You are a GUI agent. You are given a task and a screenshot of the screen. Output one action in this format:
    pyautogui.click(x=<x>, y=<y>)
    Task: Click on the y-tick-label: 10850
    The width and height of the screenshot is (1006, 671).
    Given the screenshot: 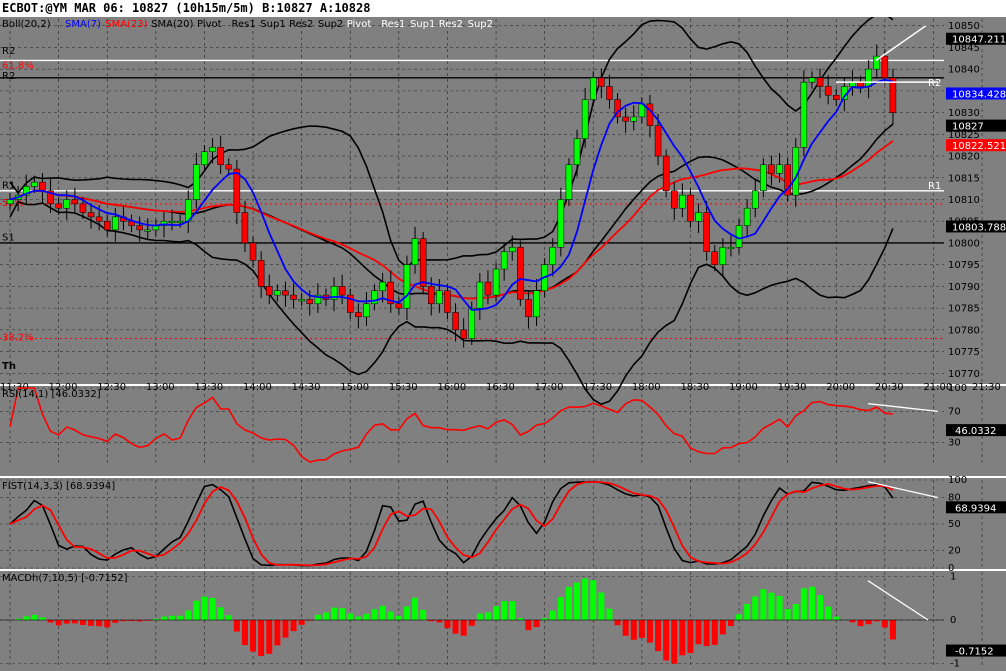 What is the action you would take?
    pyautogui.click(x=964, y=26)
    